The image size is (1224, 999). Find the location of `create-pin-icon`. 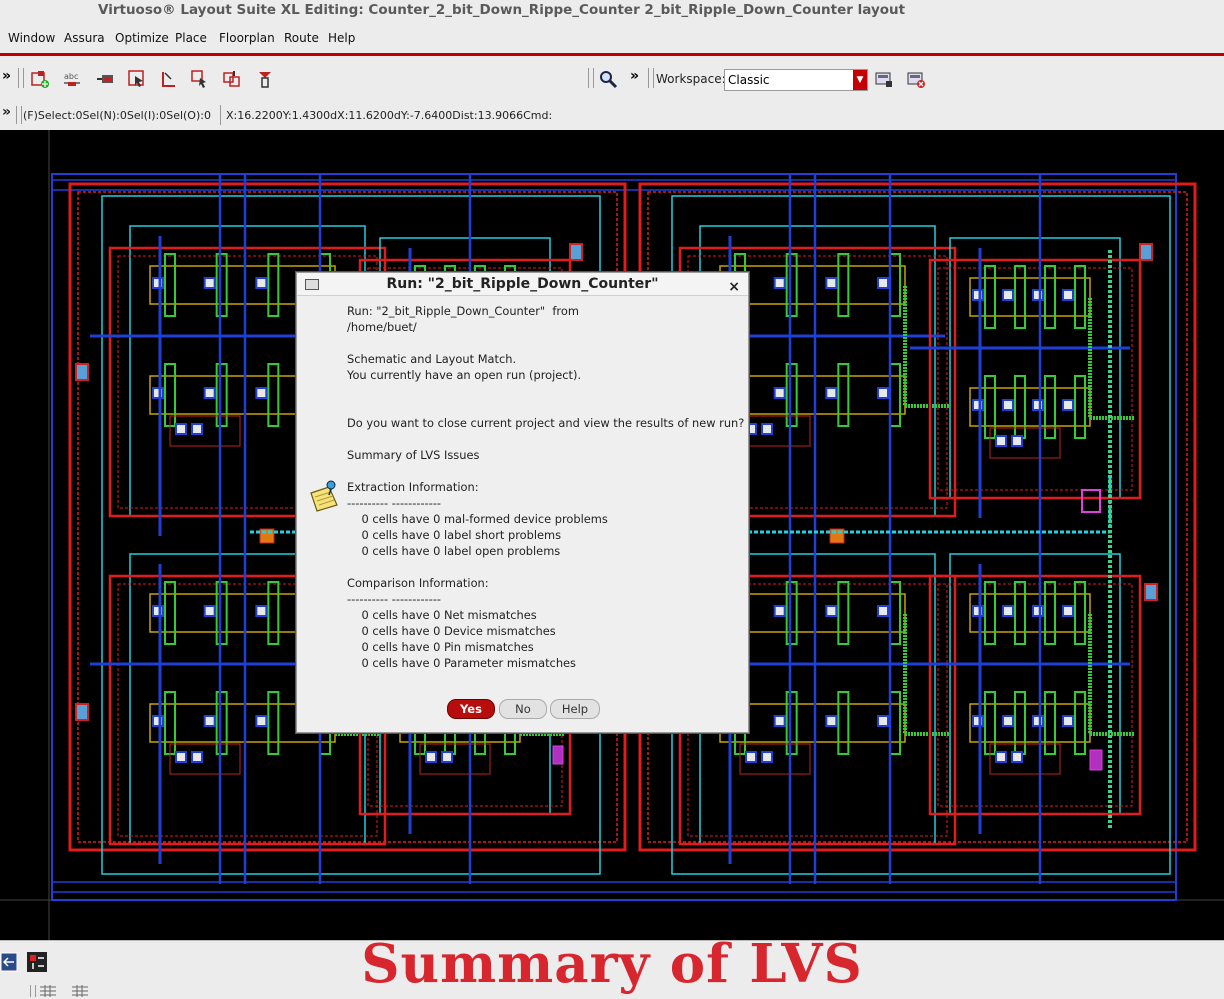

create-pin-icon is located at coordinates (105, 79).